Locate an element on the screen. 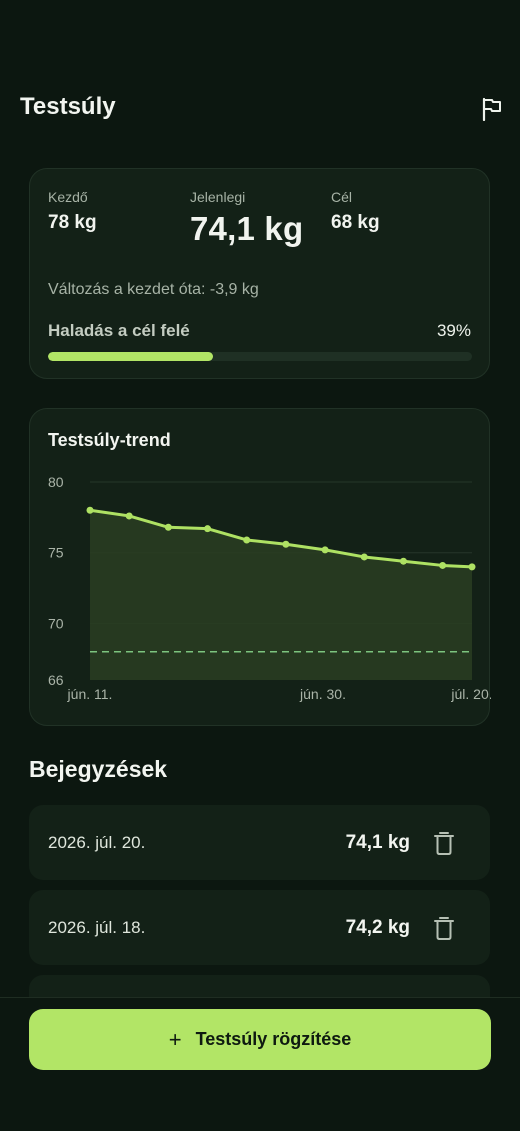 The width and height of the screenshot is (520, 1131). current-value: 74,1 kg is located at coordinates (247, 228).